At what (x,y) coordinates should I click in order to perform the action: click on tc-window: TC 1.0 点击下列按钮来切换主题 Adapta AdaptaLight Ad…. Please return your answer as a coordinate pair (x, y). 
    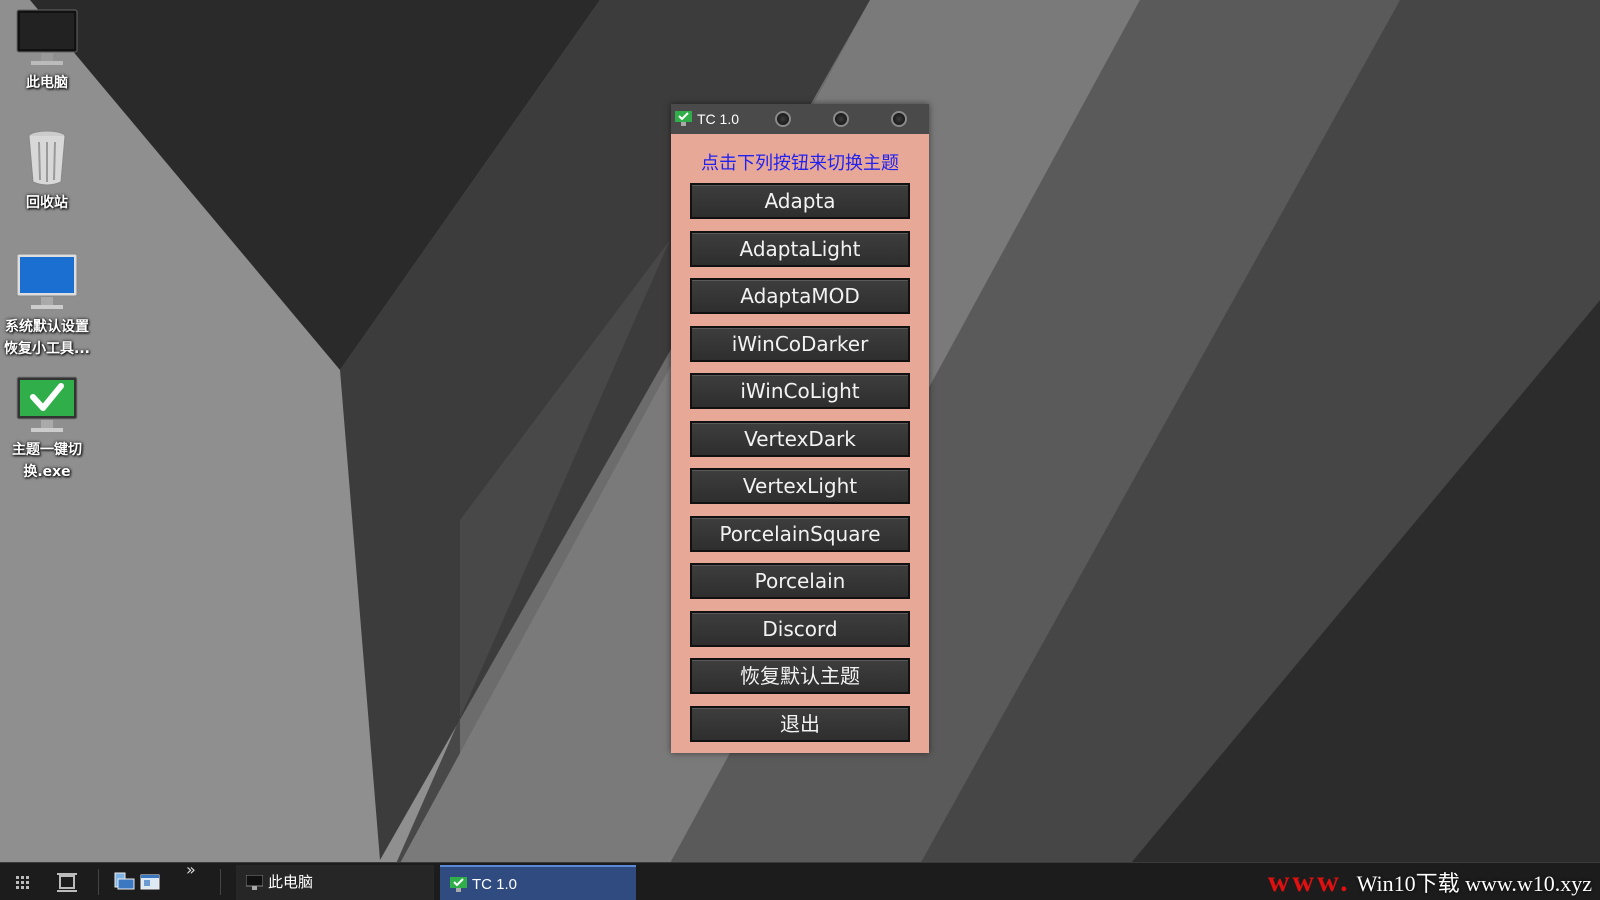
    Looking at the image, I should click on (800, 428).